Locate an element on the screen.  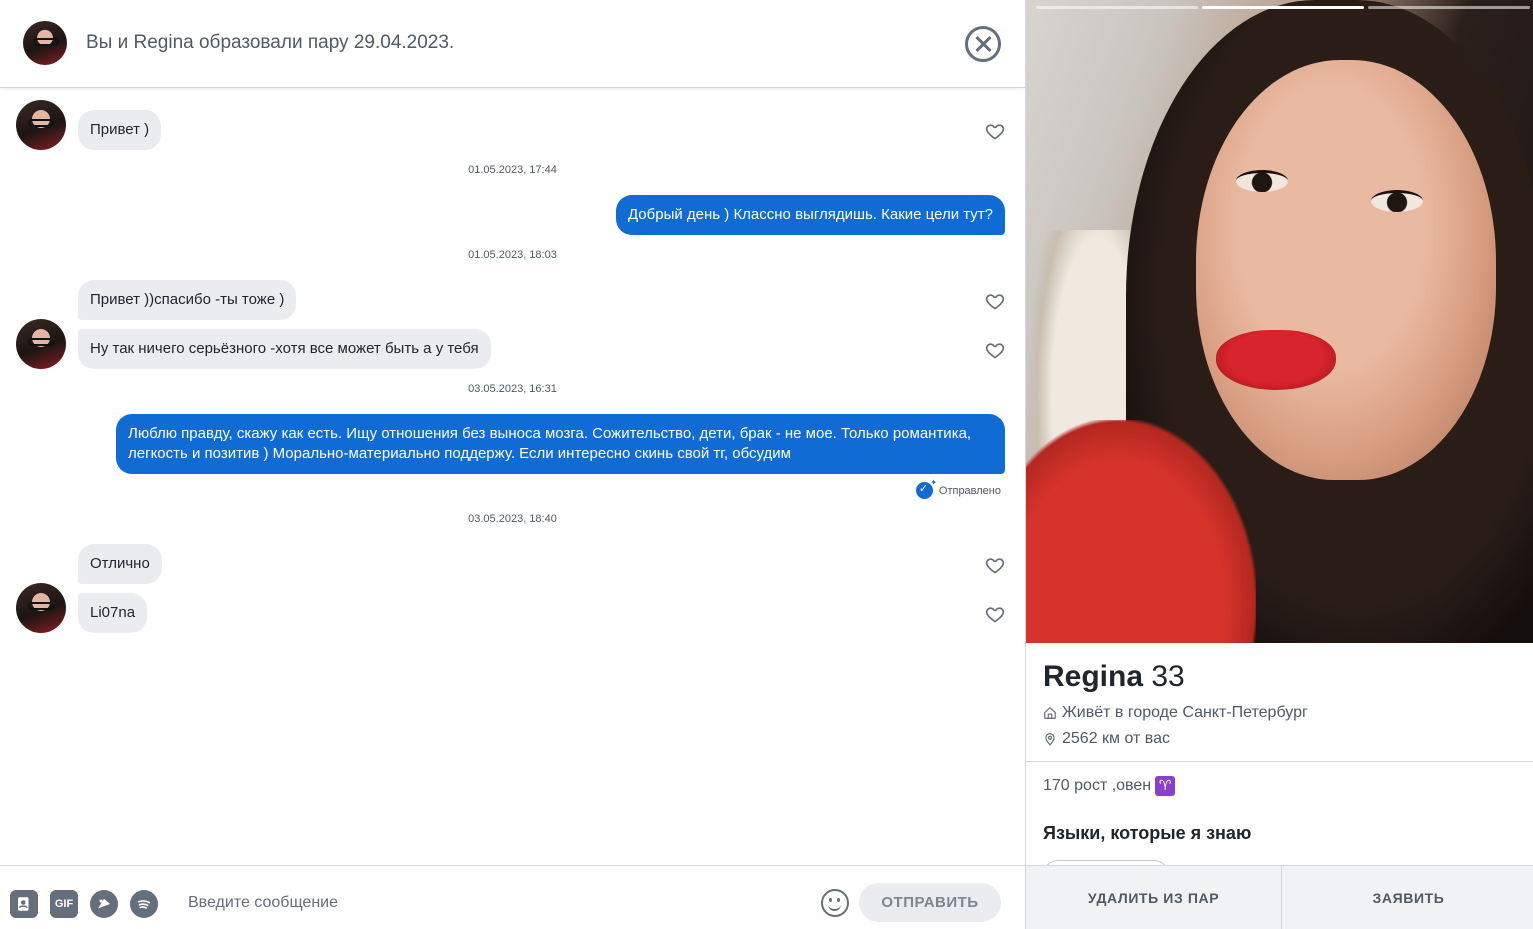
distance-label: 2562 км от вас is located at coordinates (1116, 738).